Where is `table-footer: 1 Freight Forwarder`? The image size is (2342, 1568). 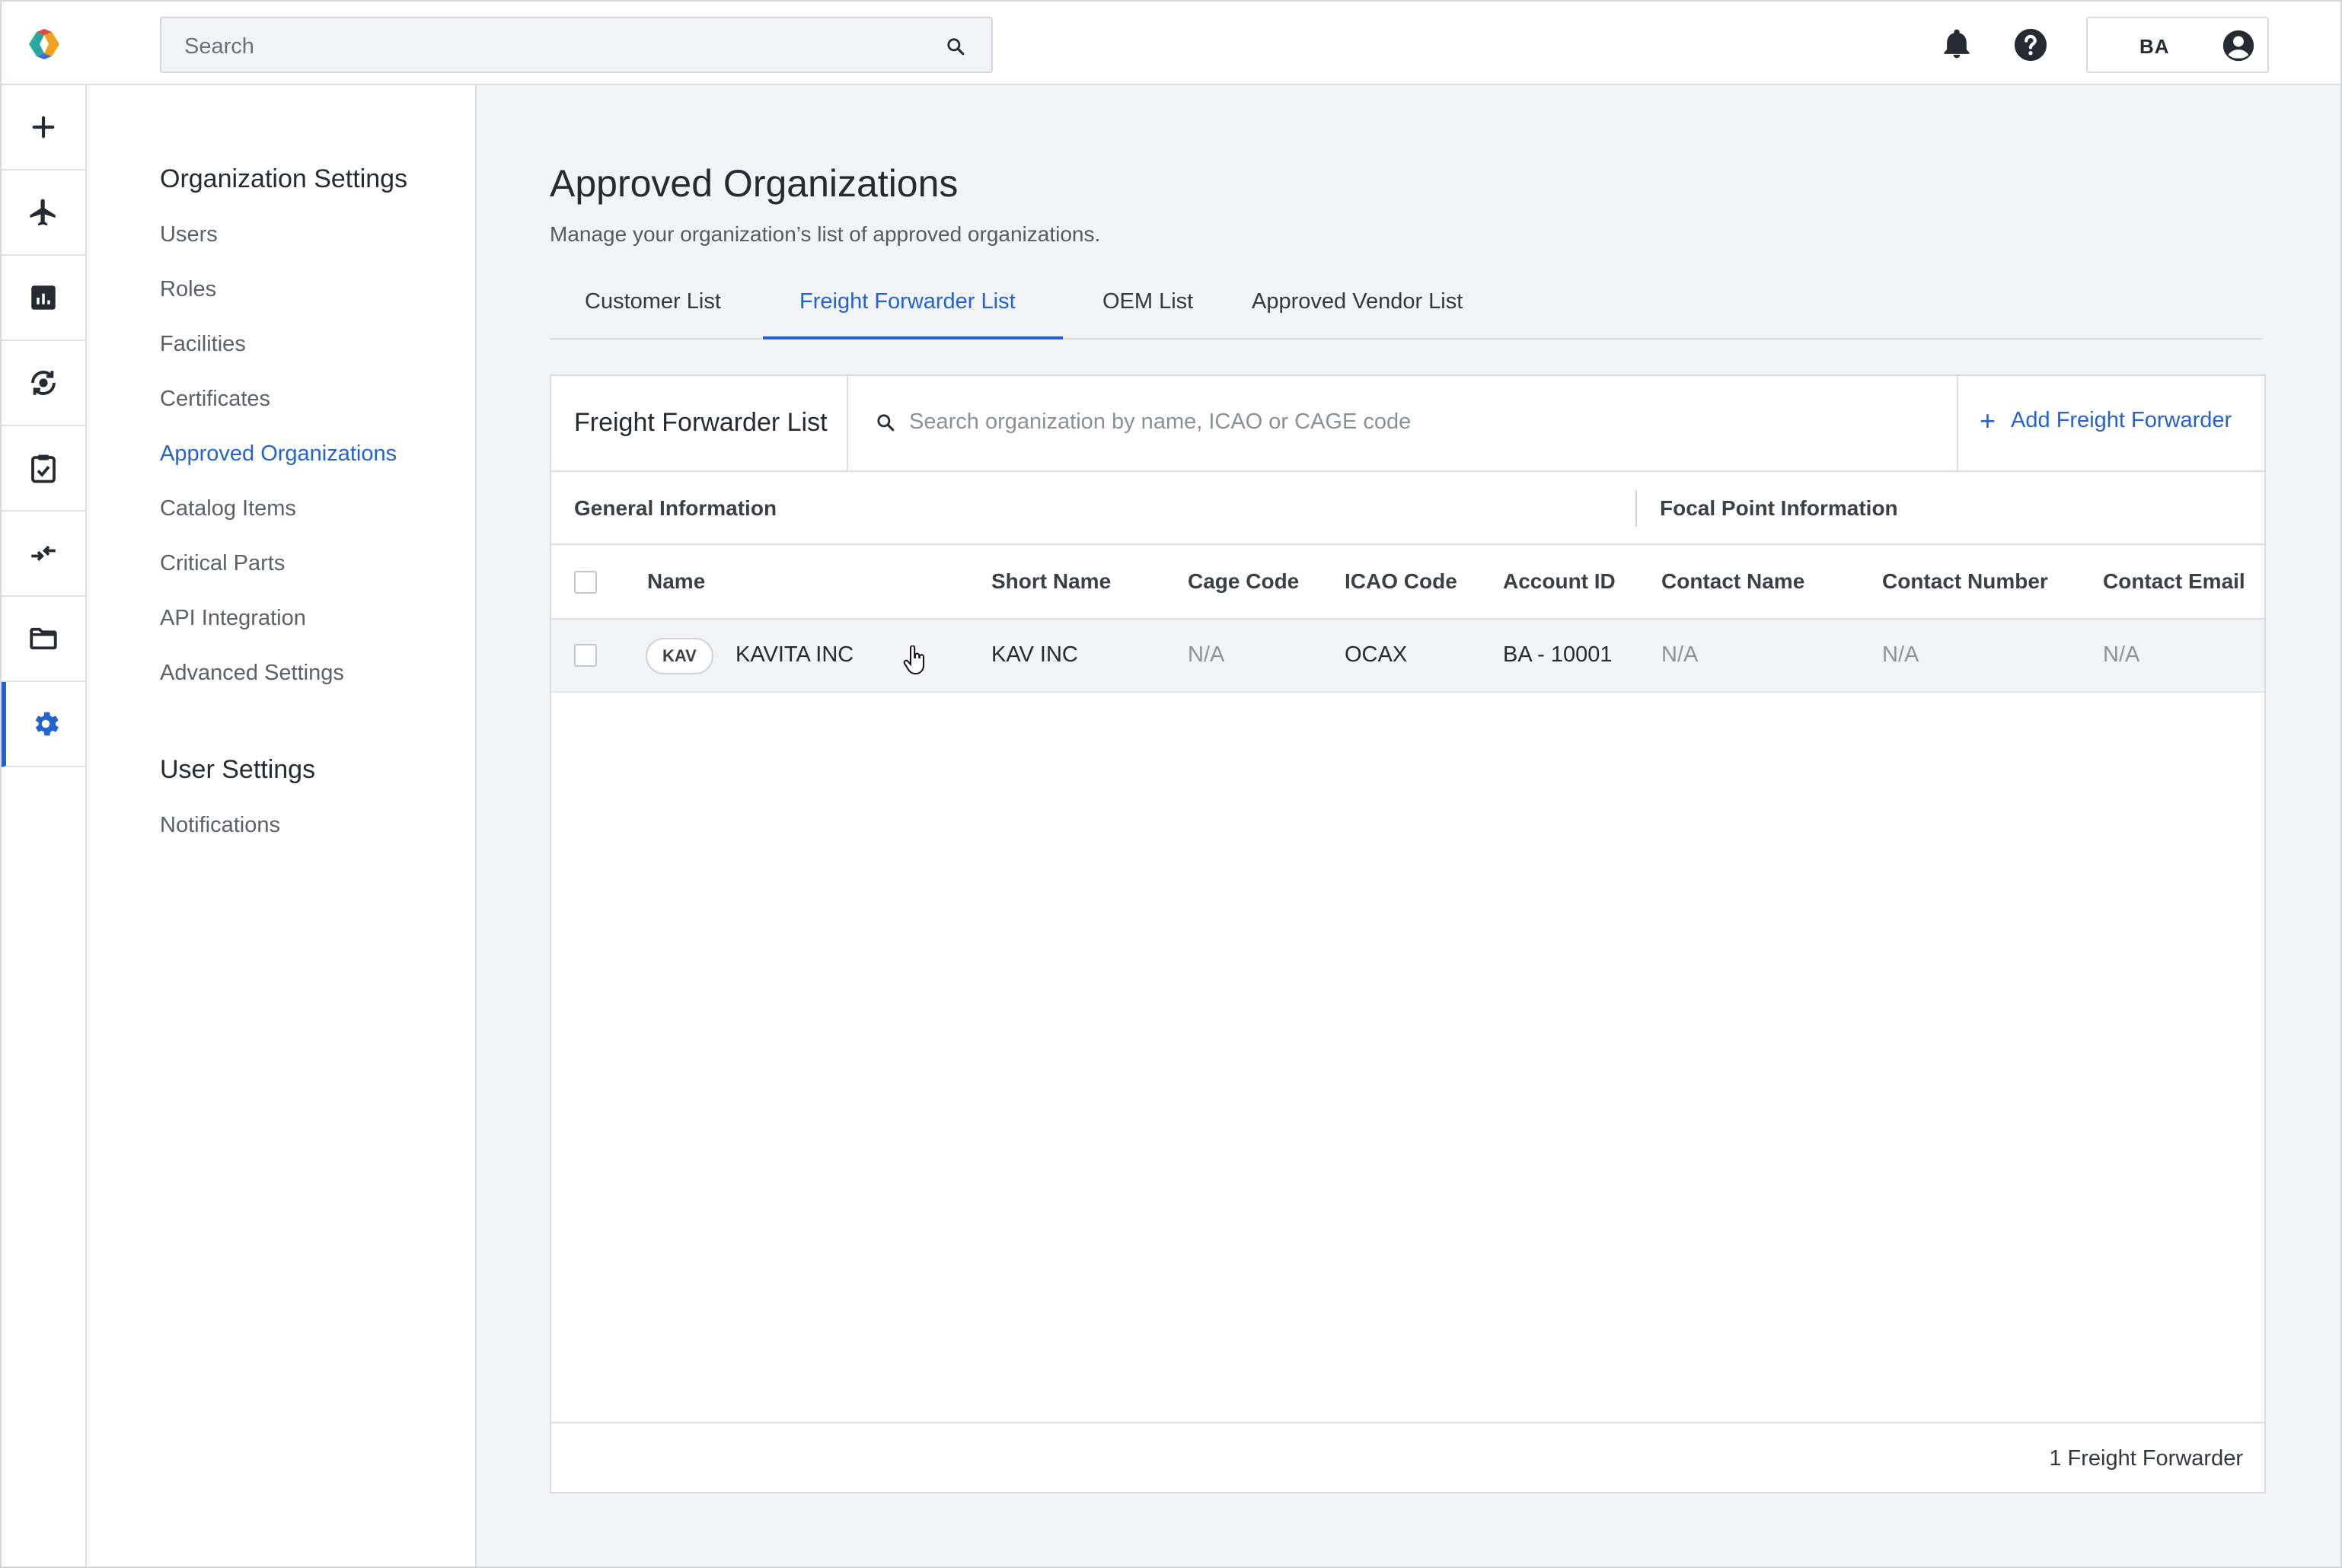 table-footer: 1 Freight Forwarder is located at coordinates (1407, 1457).